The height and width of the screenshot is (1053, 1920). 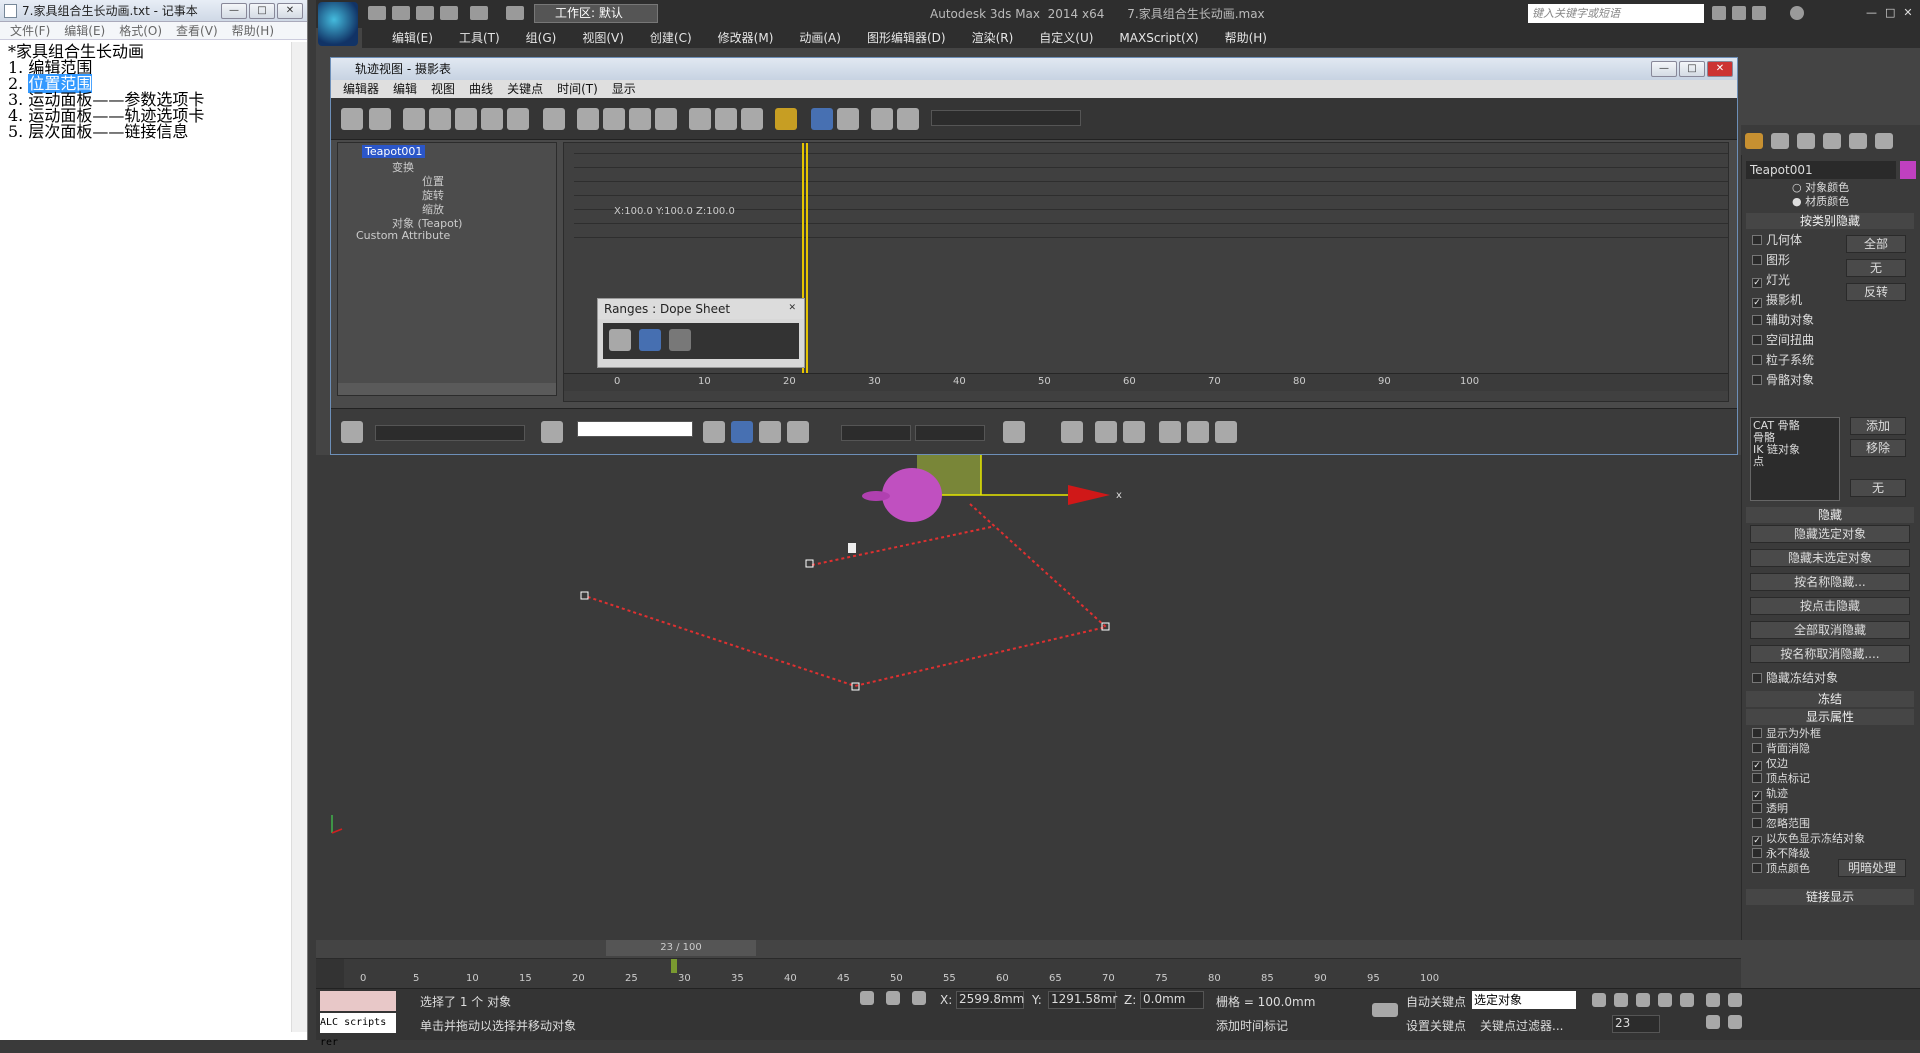 I want to click on x-coordinate: 2599.8mm, so click(x=990, y=1000).